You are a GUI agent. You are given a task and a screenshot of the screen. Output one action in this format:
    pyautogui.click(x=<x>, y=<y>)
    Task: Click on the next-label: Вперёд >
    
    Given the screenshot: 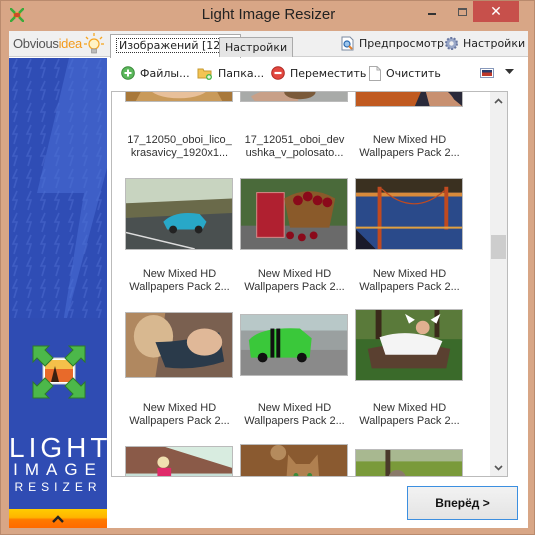 What is the action you would take?
    pyautogui.click(x=462, y=503)
    